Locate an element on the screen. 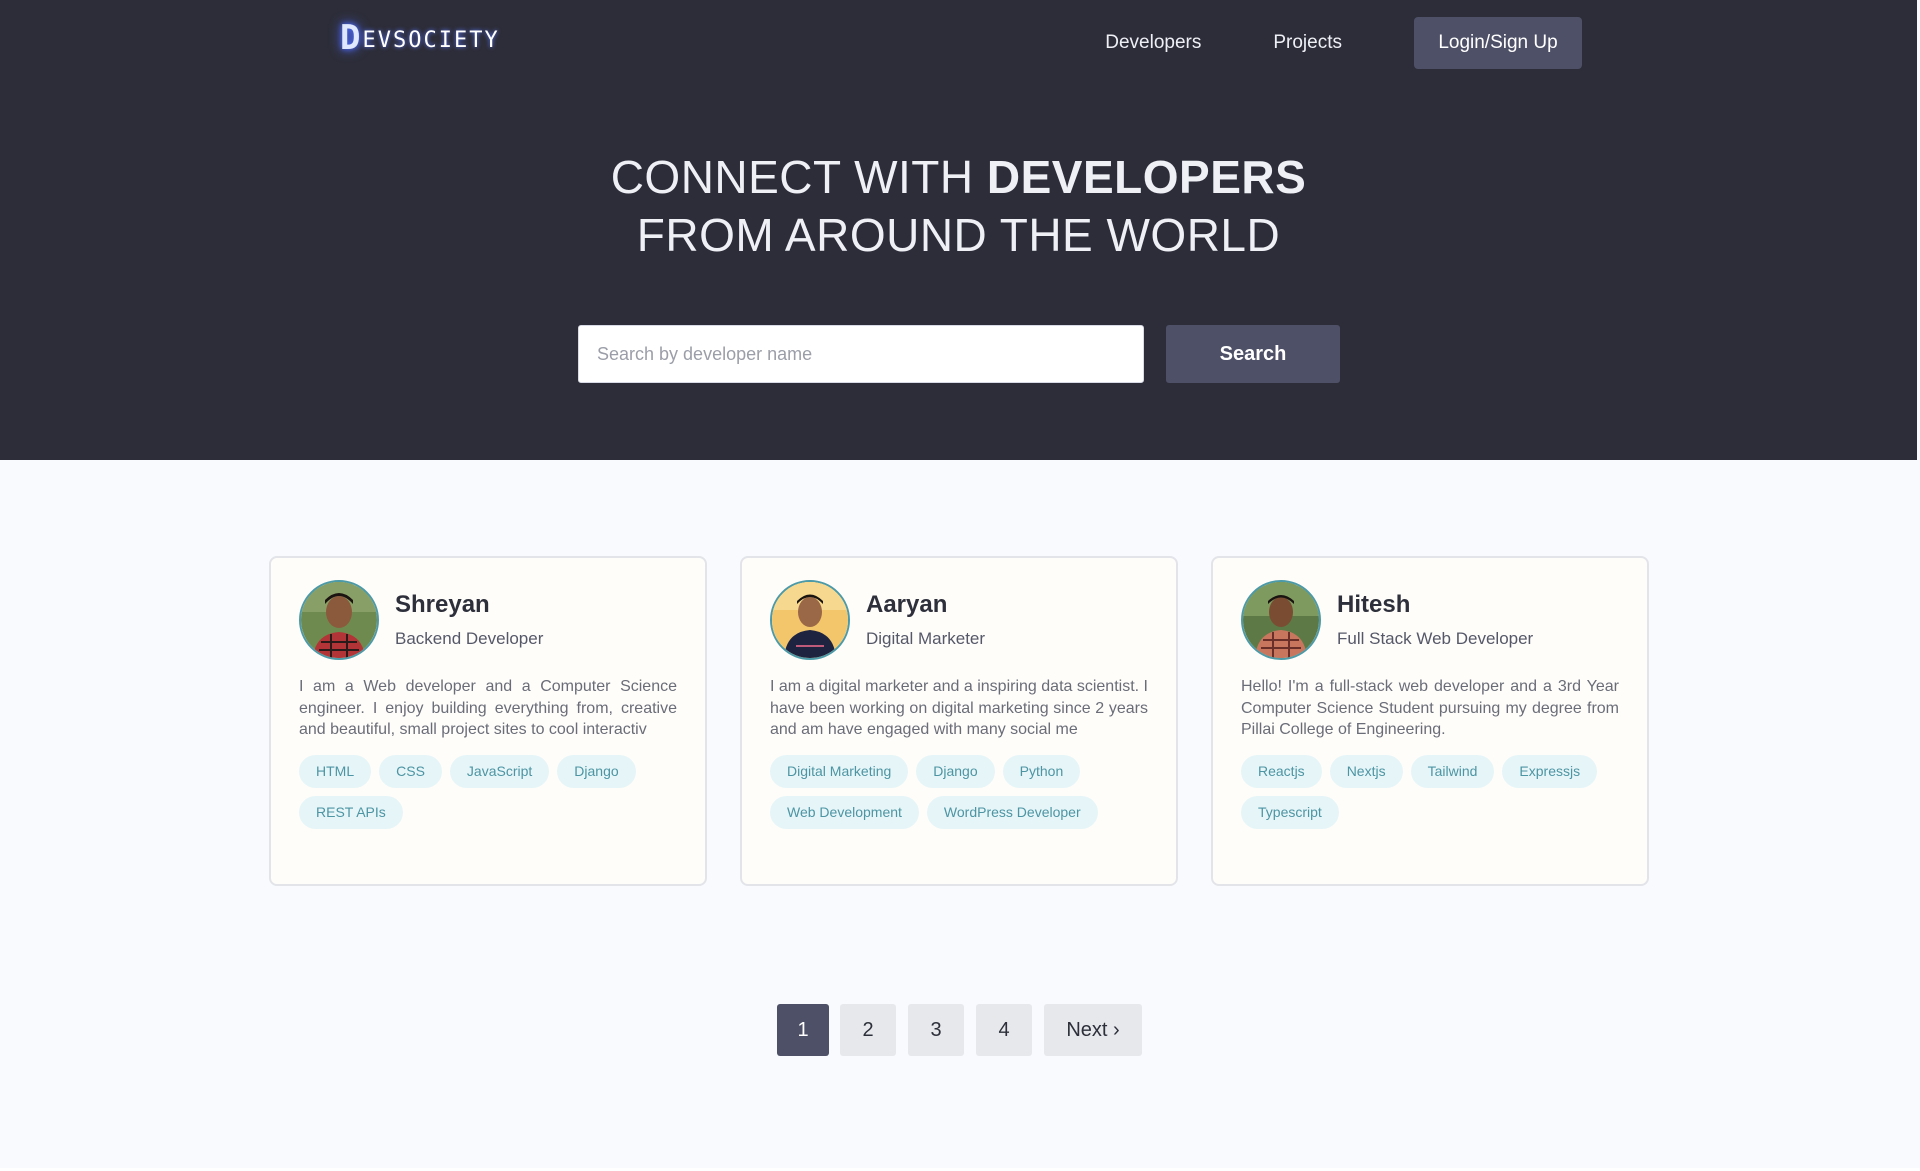  skill-tag: JavaScript is located at coordinates (499, 771).